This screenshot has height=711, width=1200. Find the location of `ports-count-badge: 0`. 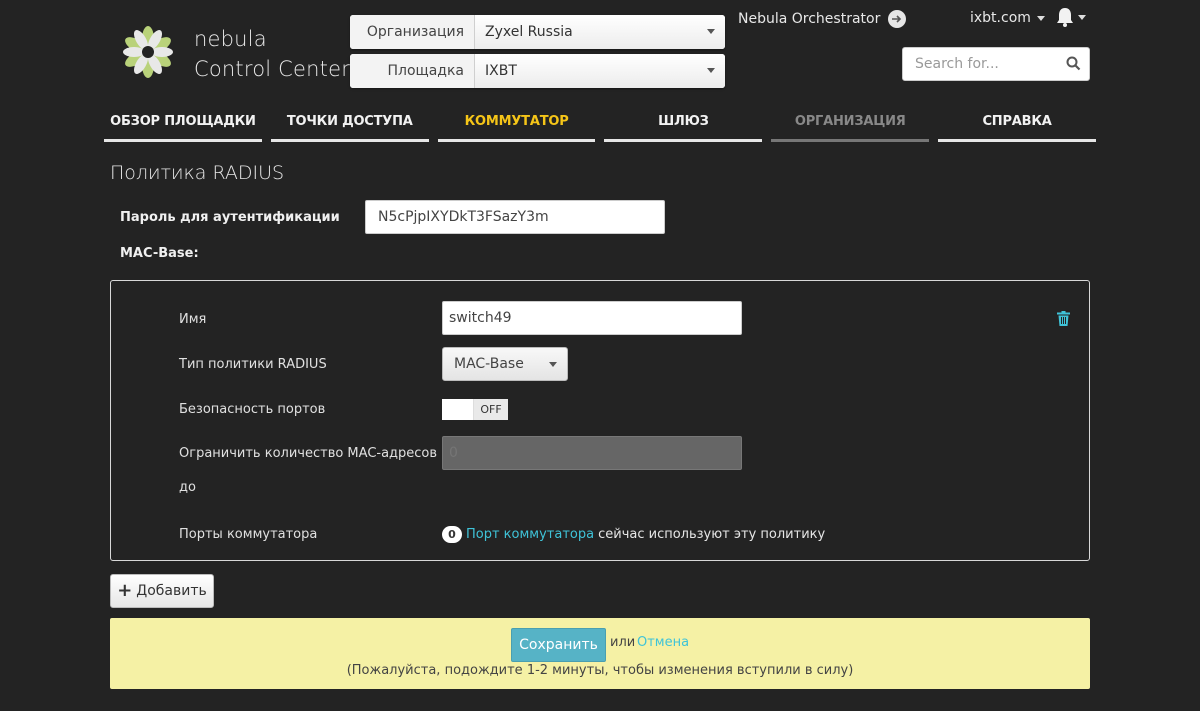

ports-count-badge: 0 is located at coordinates (452, 534).